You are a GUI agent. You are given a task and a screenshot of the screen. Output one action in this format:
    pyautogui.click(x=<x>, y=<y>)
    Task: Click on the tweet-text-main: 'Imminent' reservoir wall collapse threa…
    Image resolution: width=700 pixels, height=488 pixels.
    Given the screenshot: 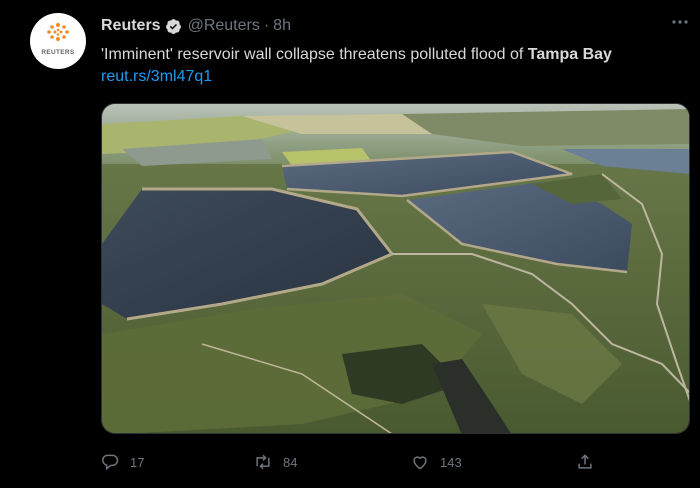 What is the action you would take?
    pyautogui.click(x=314, y=54)
    